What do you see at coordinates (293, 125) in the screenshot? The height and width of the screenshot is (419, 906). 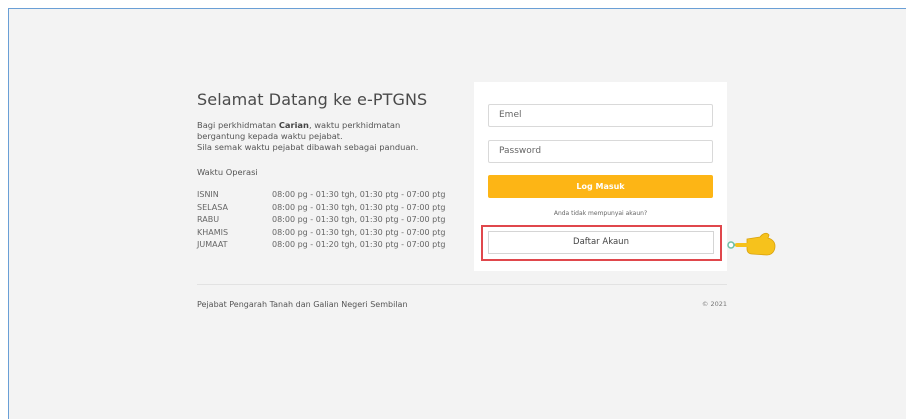 I see `service-info-bold: Carian` at bounding box center [293, 125].